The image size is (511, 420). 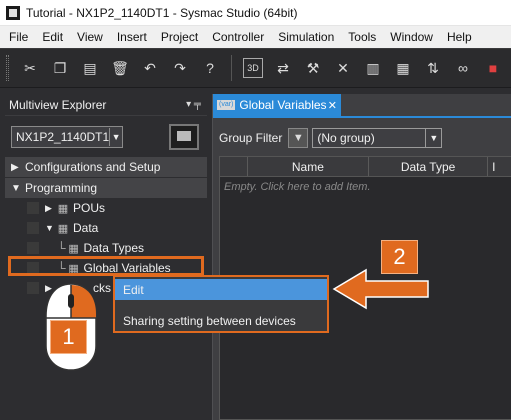 I want to click on device-name: NX1P2_1140DT1, so click(x=63, y=137).